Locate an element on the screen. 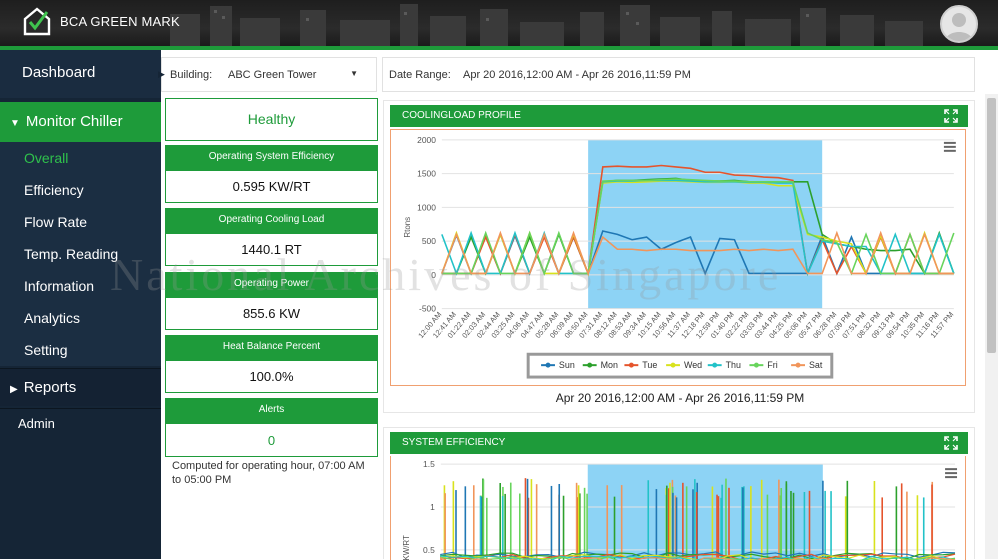 The image size is (998, 560). y-tick-label: 0 is located at coordinates (433, 275).